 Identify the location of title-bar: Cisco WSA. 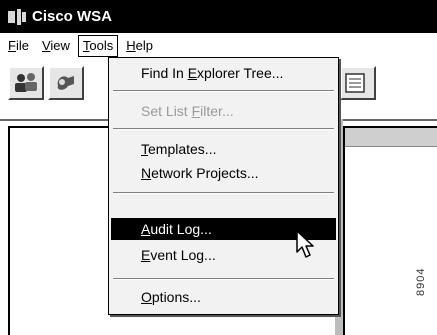
(218, 16).